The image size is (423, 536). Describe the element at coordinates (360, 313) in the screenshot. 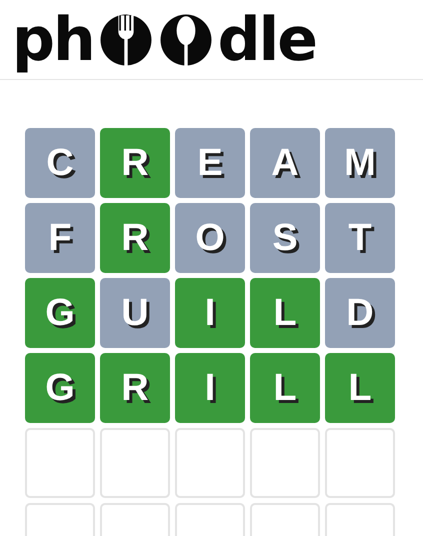

I see `letter-tile: D` at that location.